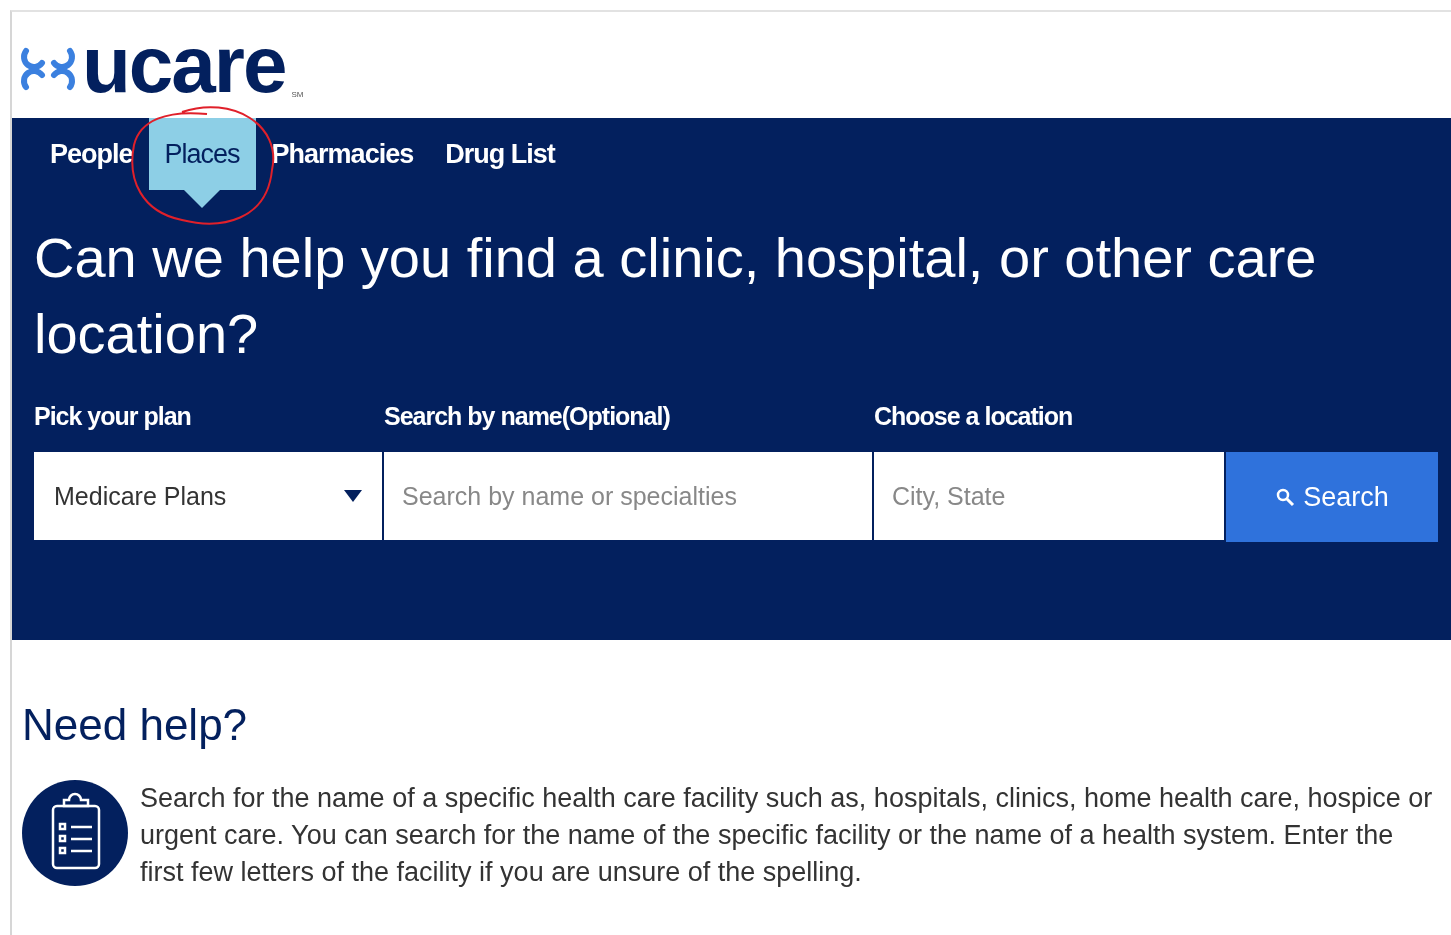 The image size is (1451, 935). What do you see at coordinates (208, 496) in the screenshot?
I see `plan-dropdown: Medicare Plans` at bounding box center [208, 496].